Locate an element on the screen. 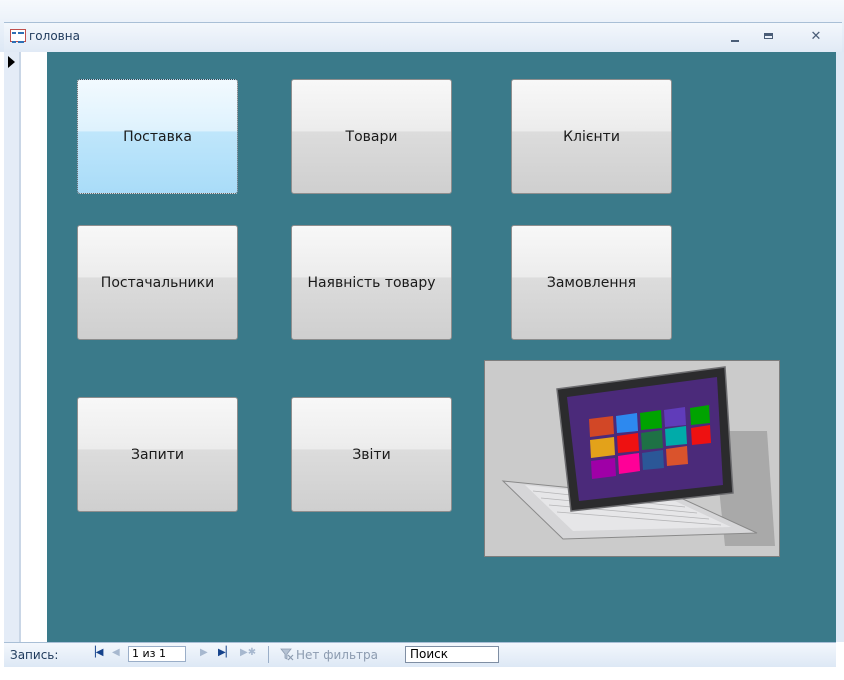 Image resolution: width=844 pixels, height=680 pixels. current-record-arrow-icon is located at coordinates (11, 62).